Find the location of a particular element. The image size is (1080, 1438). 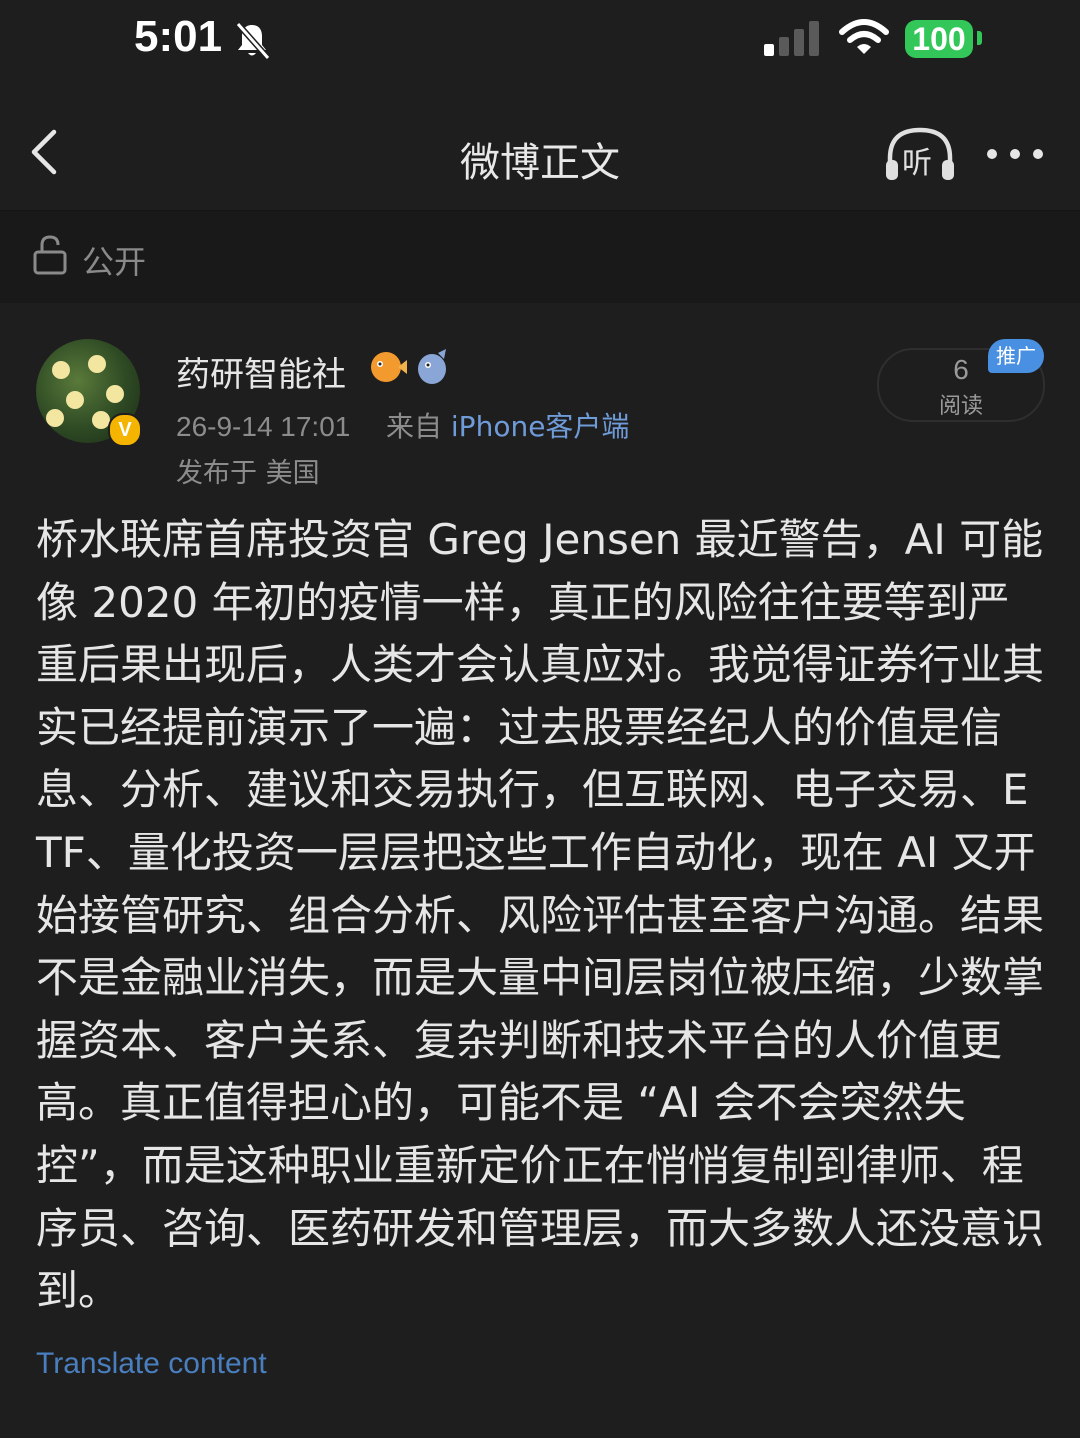

post-meta: 26-9-14 17:01 来自 iPhone客户端 is located at coordinates (402, 425).